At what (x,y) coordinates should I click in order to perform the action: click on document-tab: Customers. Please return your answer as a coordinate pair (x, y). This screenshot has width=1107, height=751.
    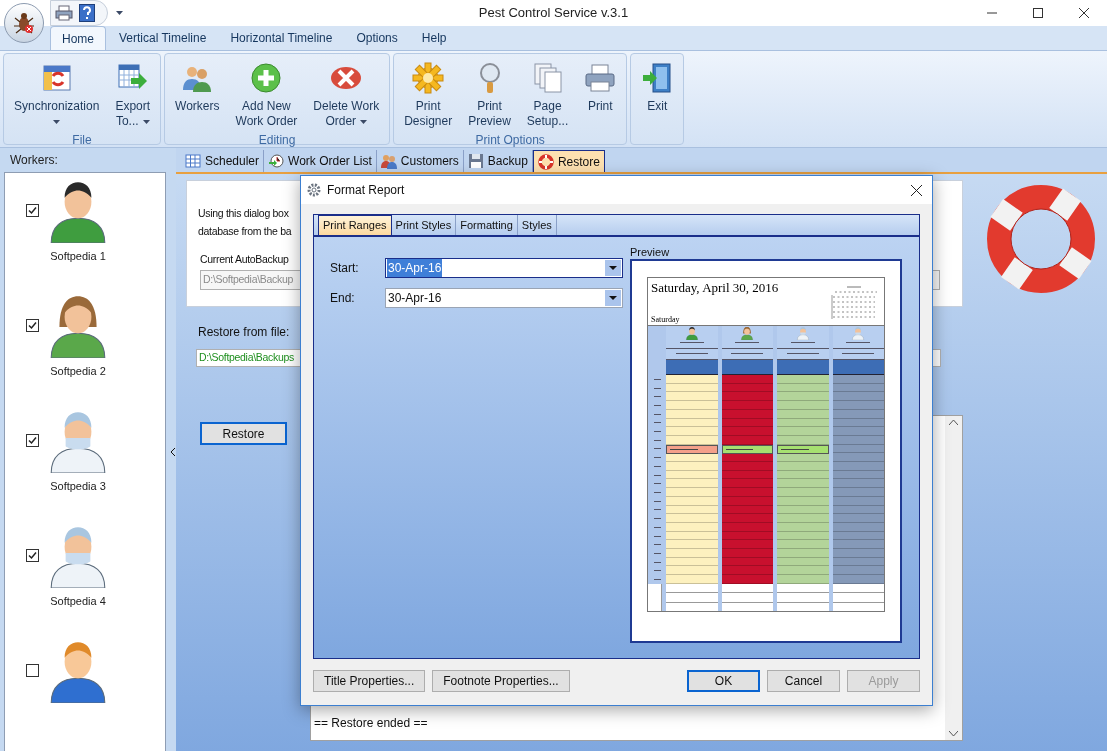
    Looking at the image, I should click on (420, 161).